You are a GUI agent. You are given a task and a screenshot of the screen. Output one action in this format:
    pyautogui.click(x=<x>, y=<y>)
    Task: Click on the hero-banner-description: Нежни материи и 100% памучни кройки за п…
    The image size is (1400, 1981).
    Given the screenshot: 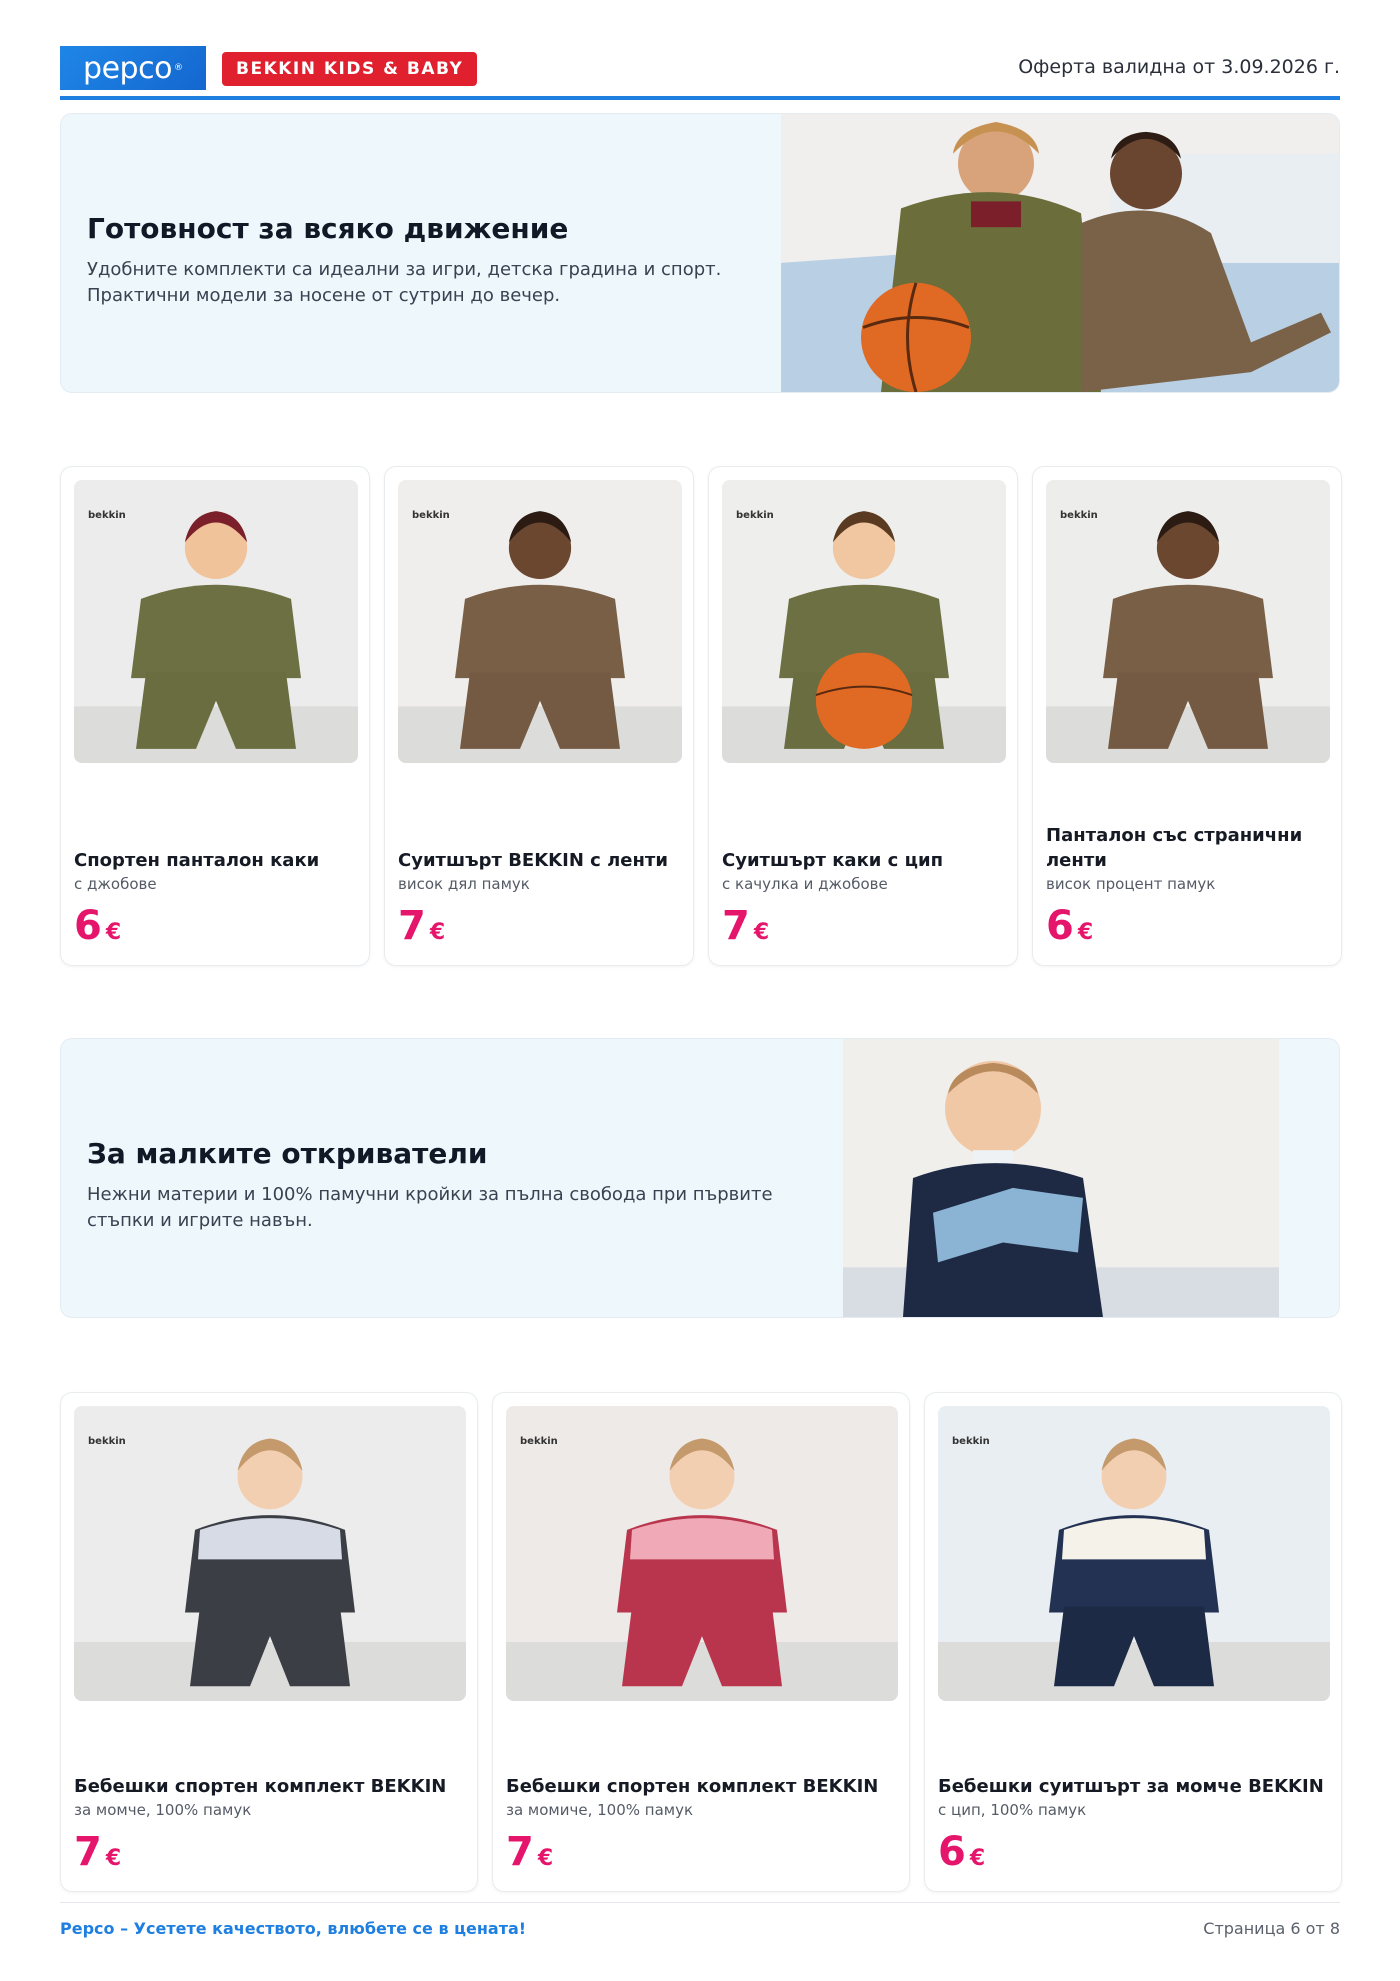 What is the action you would take?
    pyautogui.click(x=430, y=1207)
    